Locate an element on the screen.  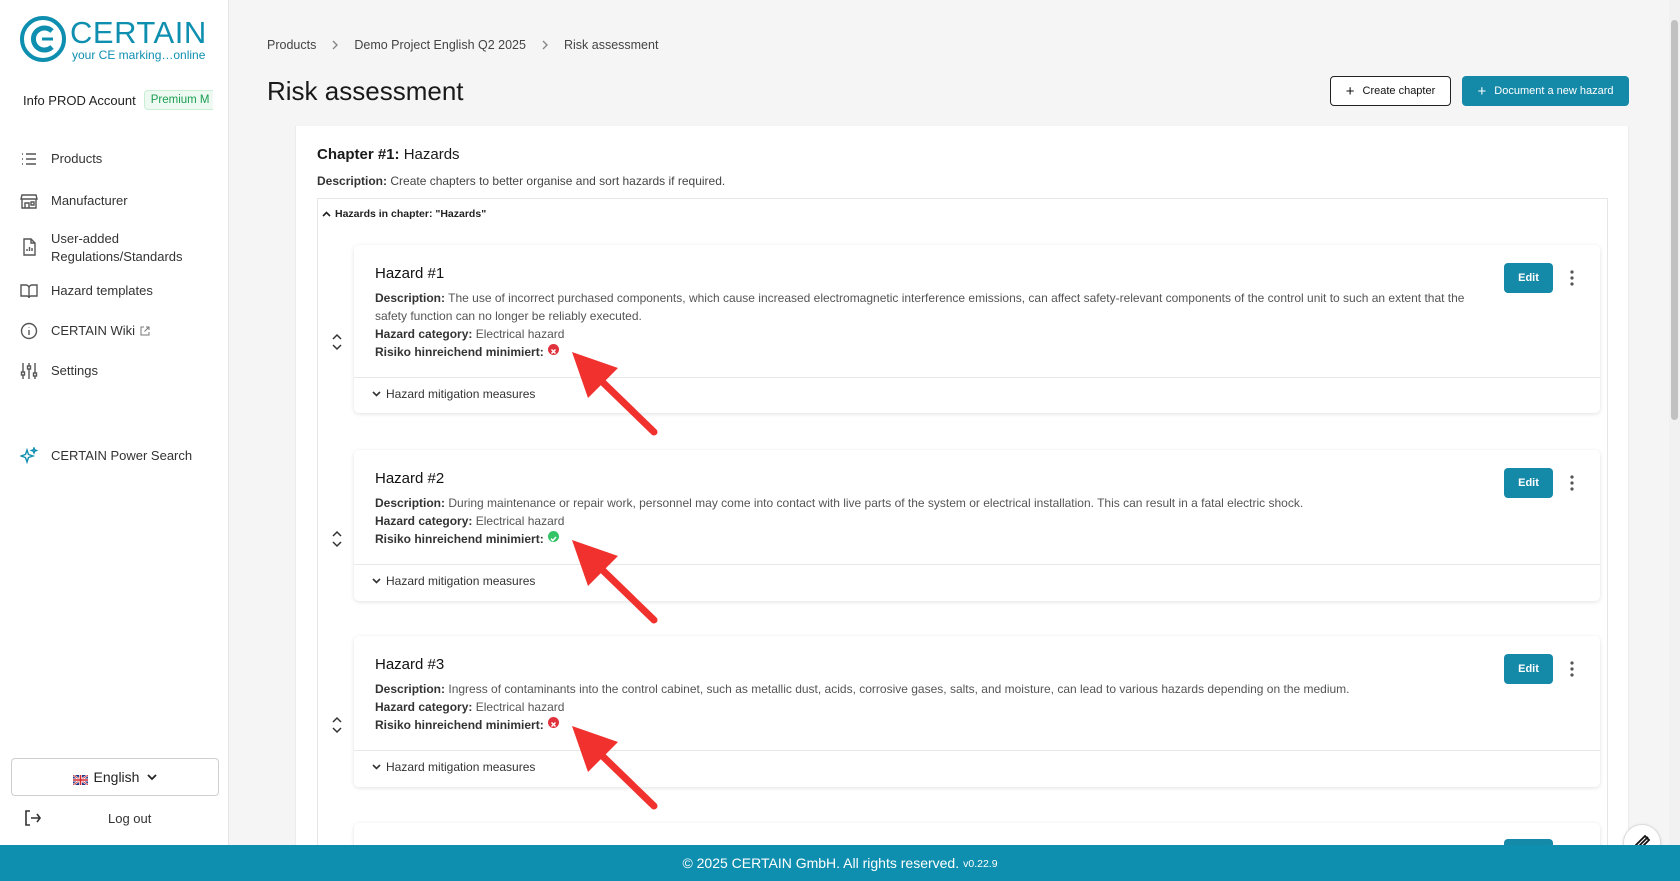
sidebar-item-hazard-templates: Hazard templates is located at coordinates (114, 291).